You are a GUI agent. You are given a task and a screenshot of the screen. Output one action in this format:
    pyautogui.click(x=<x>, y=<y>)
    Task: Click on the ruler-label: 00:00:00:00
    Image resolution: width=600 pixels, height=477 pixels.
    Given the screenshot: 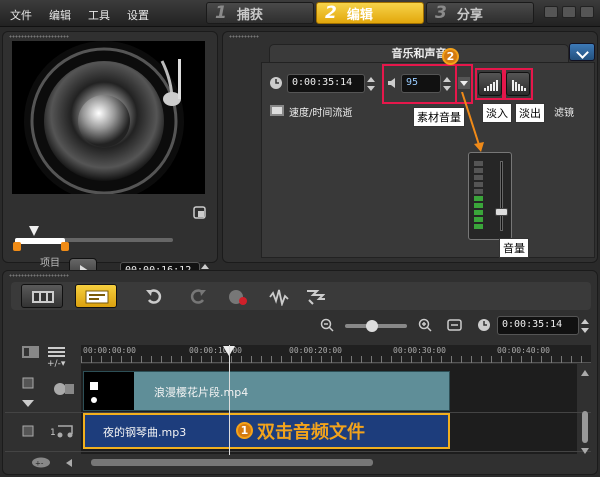 What is the action you would take?
    pyautogui.click(x=109, y=350)
    